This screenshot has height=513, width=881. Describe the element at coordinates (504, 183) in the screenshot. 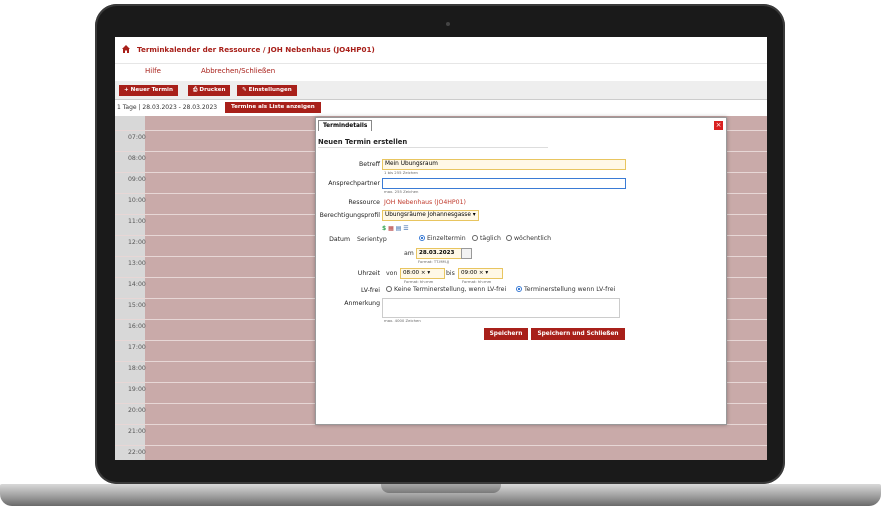

I see `contact-input` at that location.